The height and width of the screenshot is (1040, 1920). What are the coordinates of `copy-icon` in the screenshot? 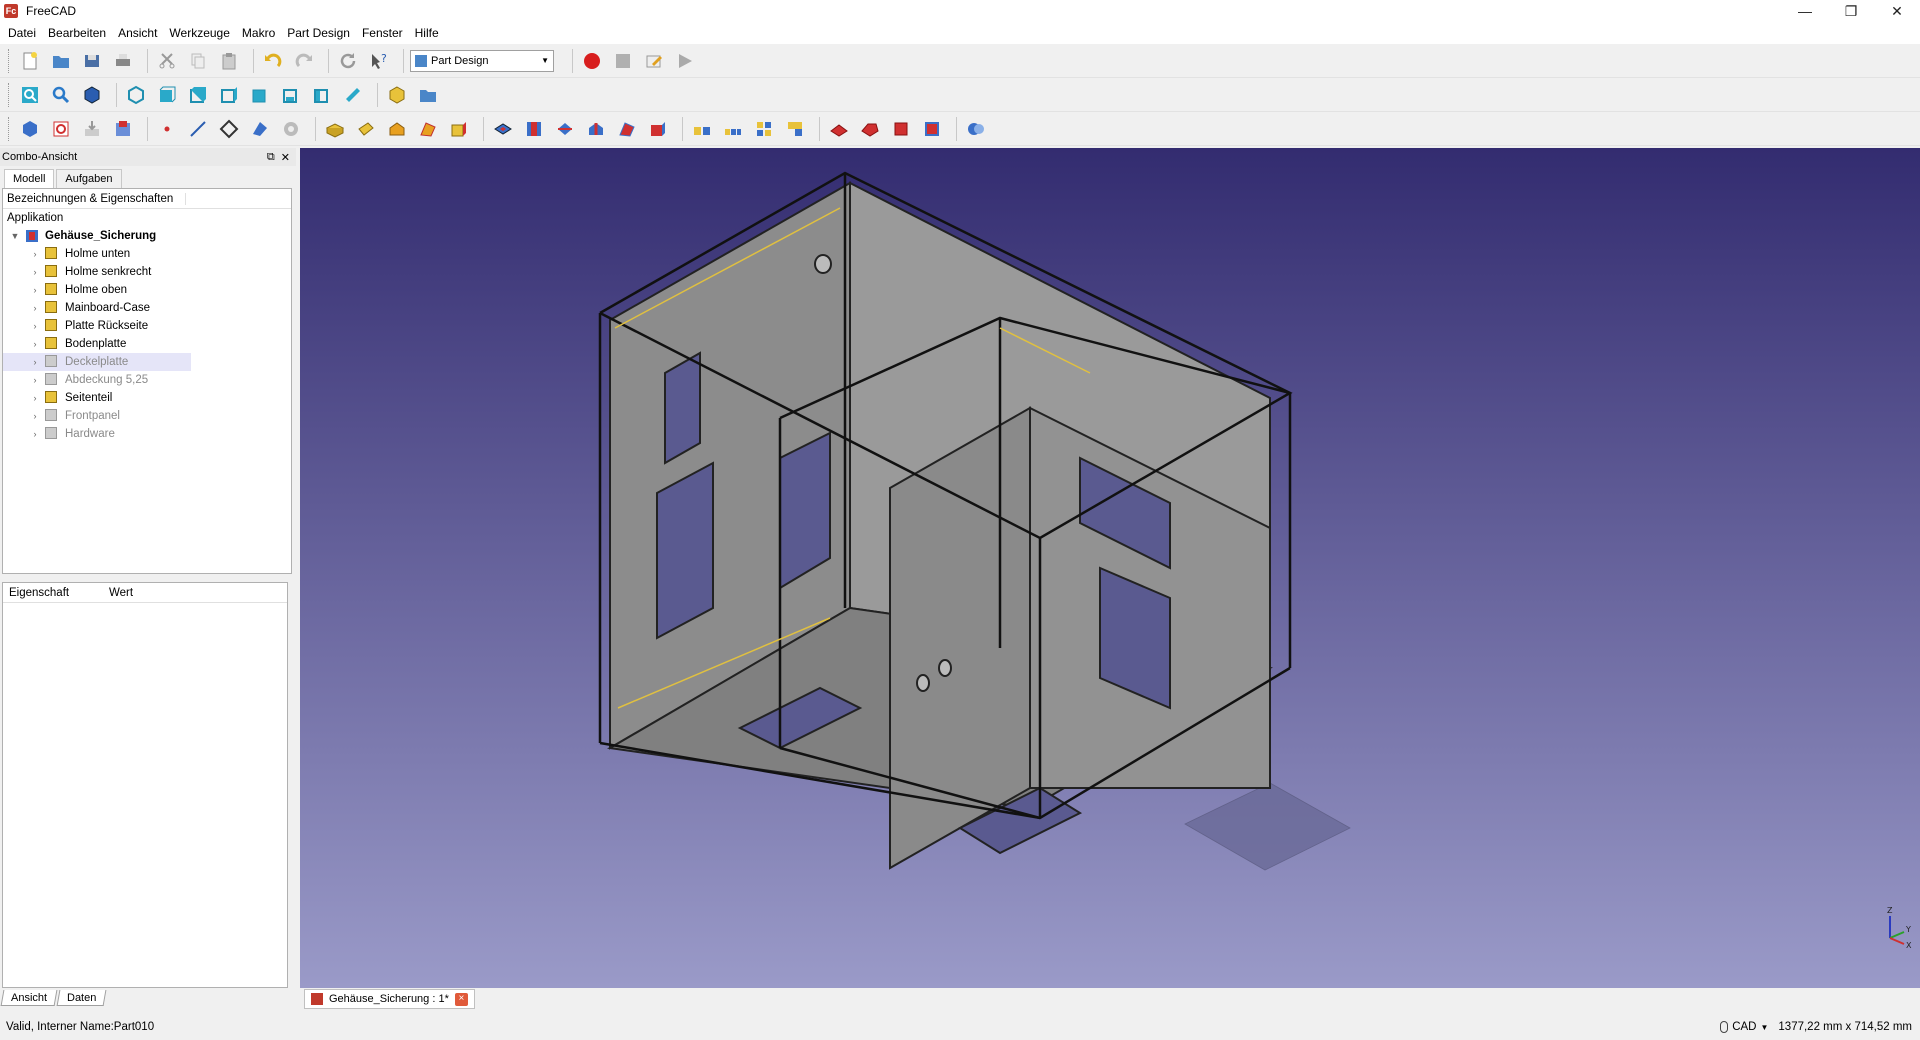 It's located at (198, 61).